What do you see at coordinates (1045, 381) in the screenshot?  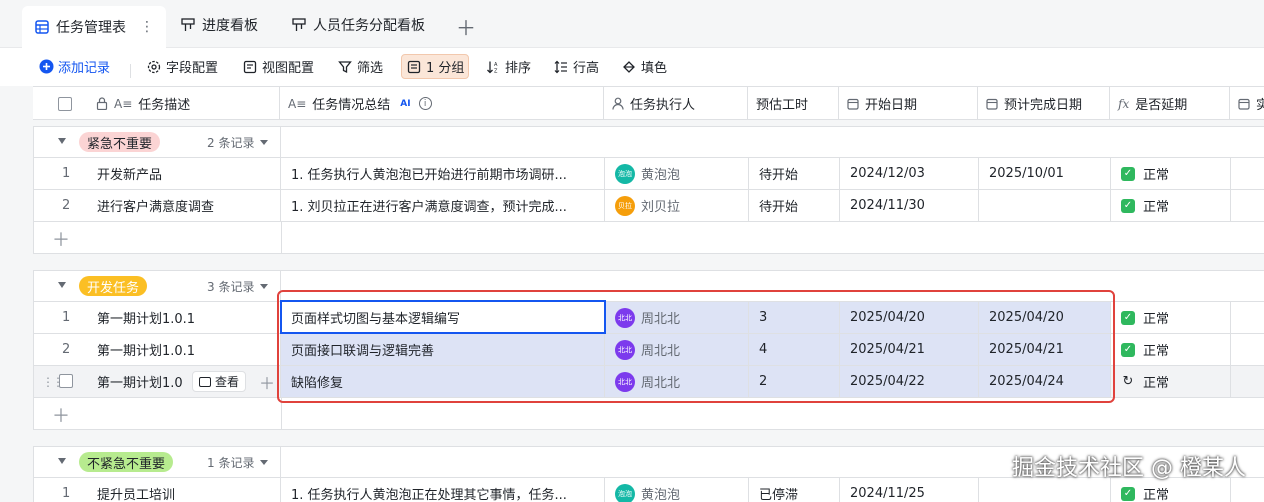 I see `cell-due: 2025/04/24` at bounding box center [1045, 381].